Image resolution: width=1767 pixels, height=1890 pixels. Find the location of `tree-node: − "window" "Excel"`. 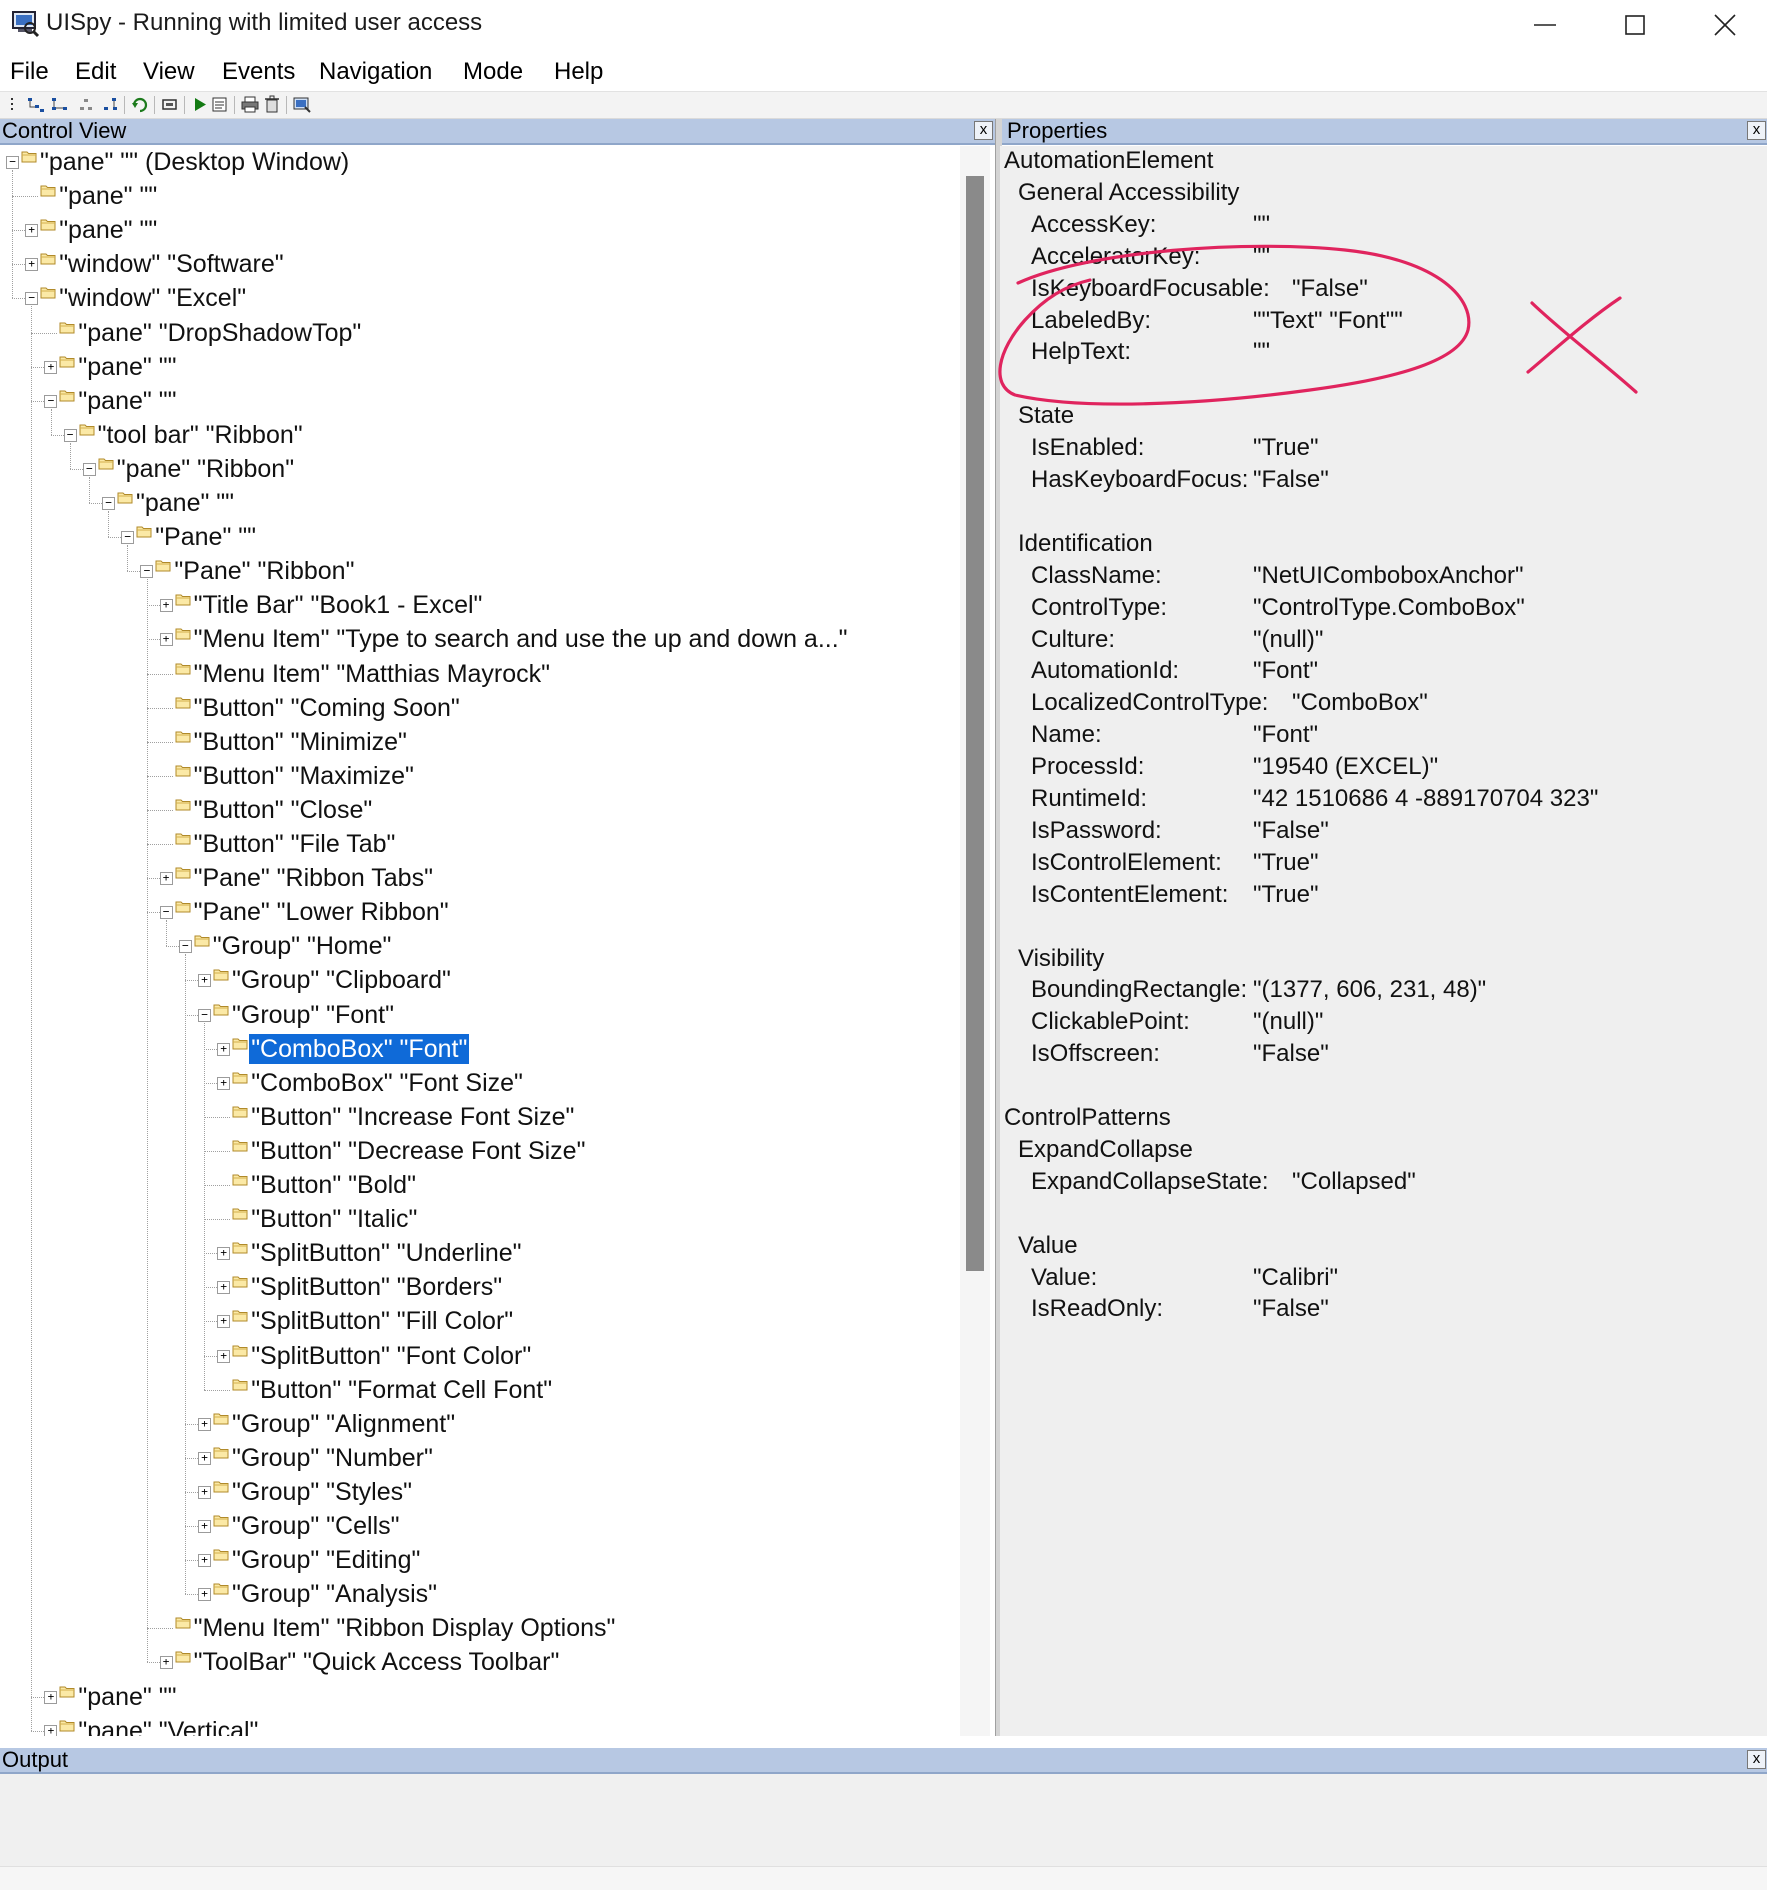

tree-node: − "window" "Excel" is located at coordinates (480, 299).